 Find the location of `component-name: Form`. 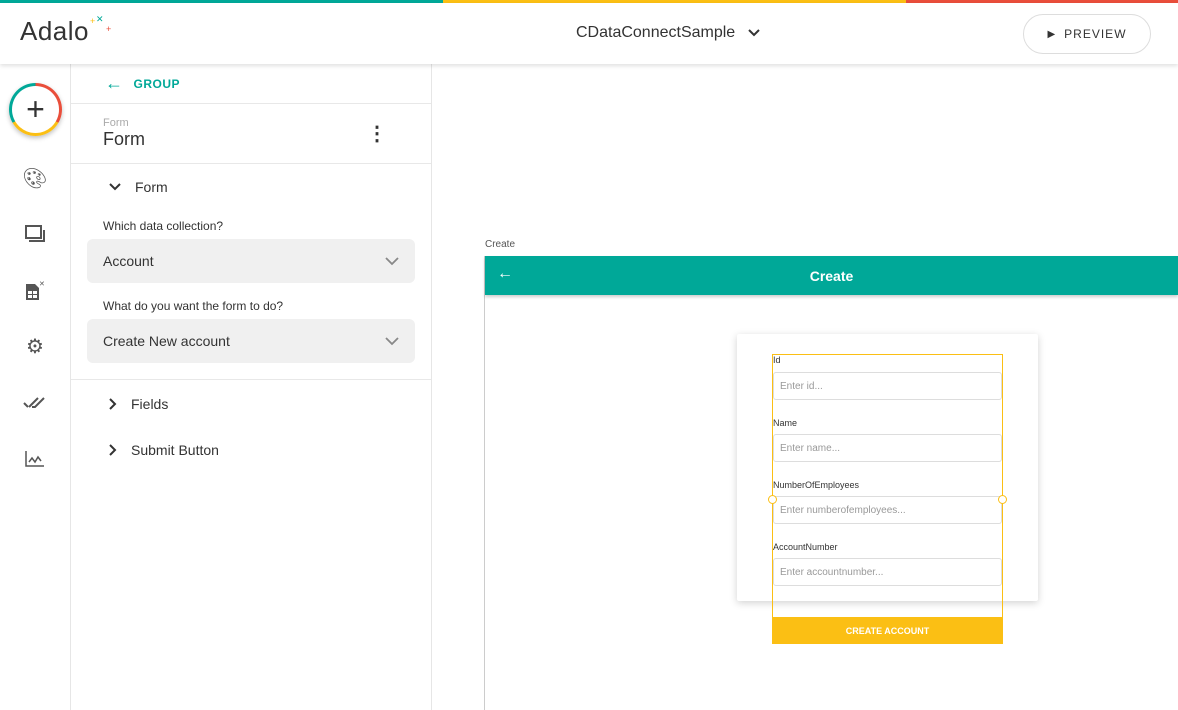

component-name: Form is located at coordinates (251, 139).